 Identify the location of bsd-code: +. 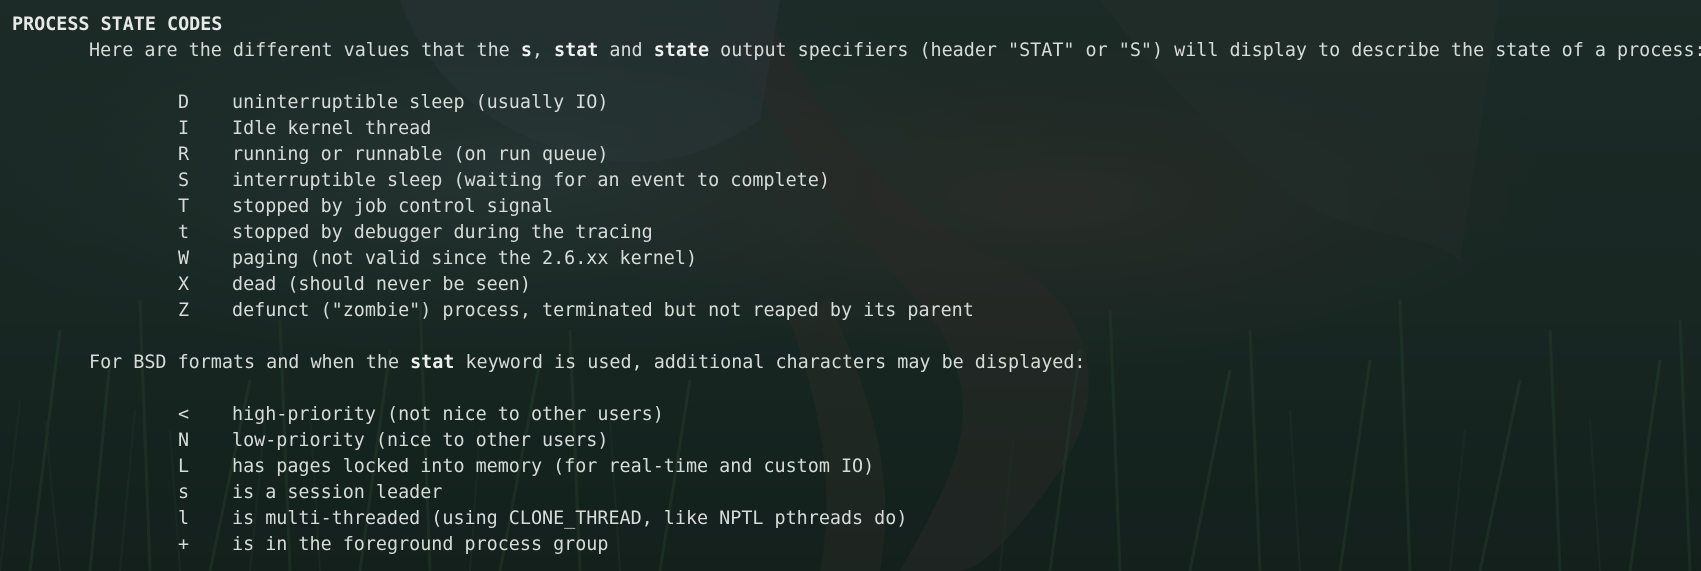
(184, 544).